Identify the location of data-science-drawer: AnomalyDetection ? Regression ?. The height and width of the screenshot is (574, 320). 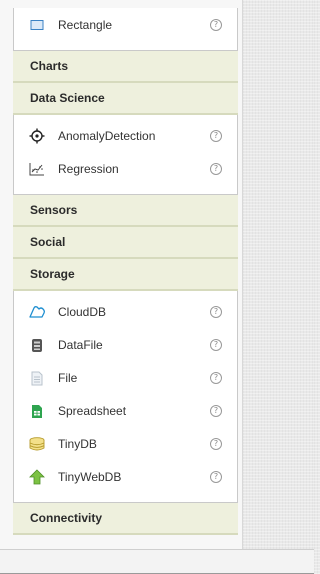
(125, 155).